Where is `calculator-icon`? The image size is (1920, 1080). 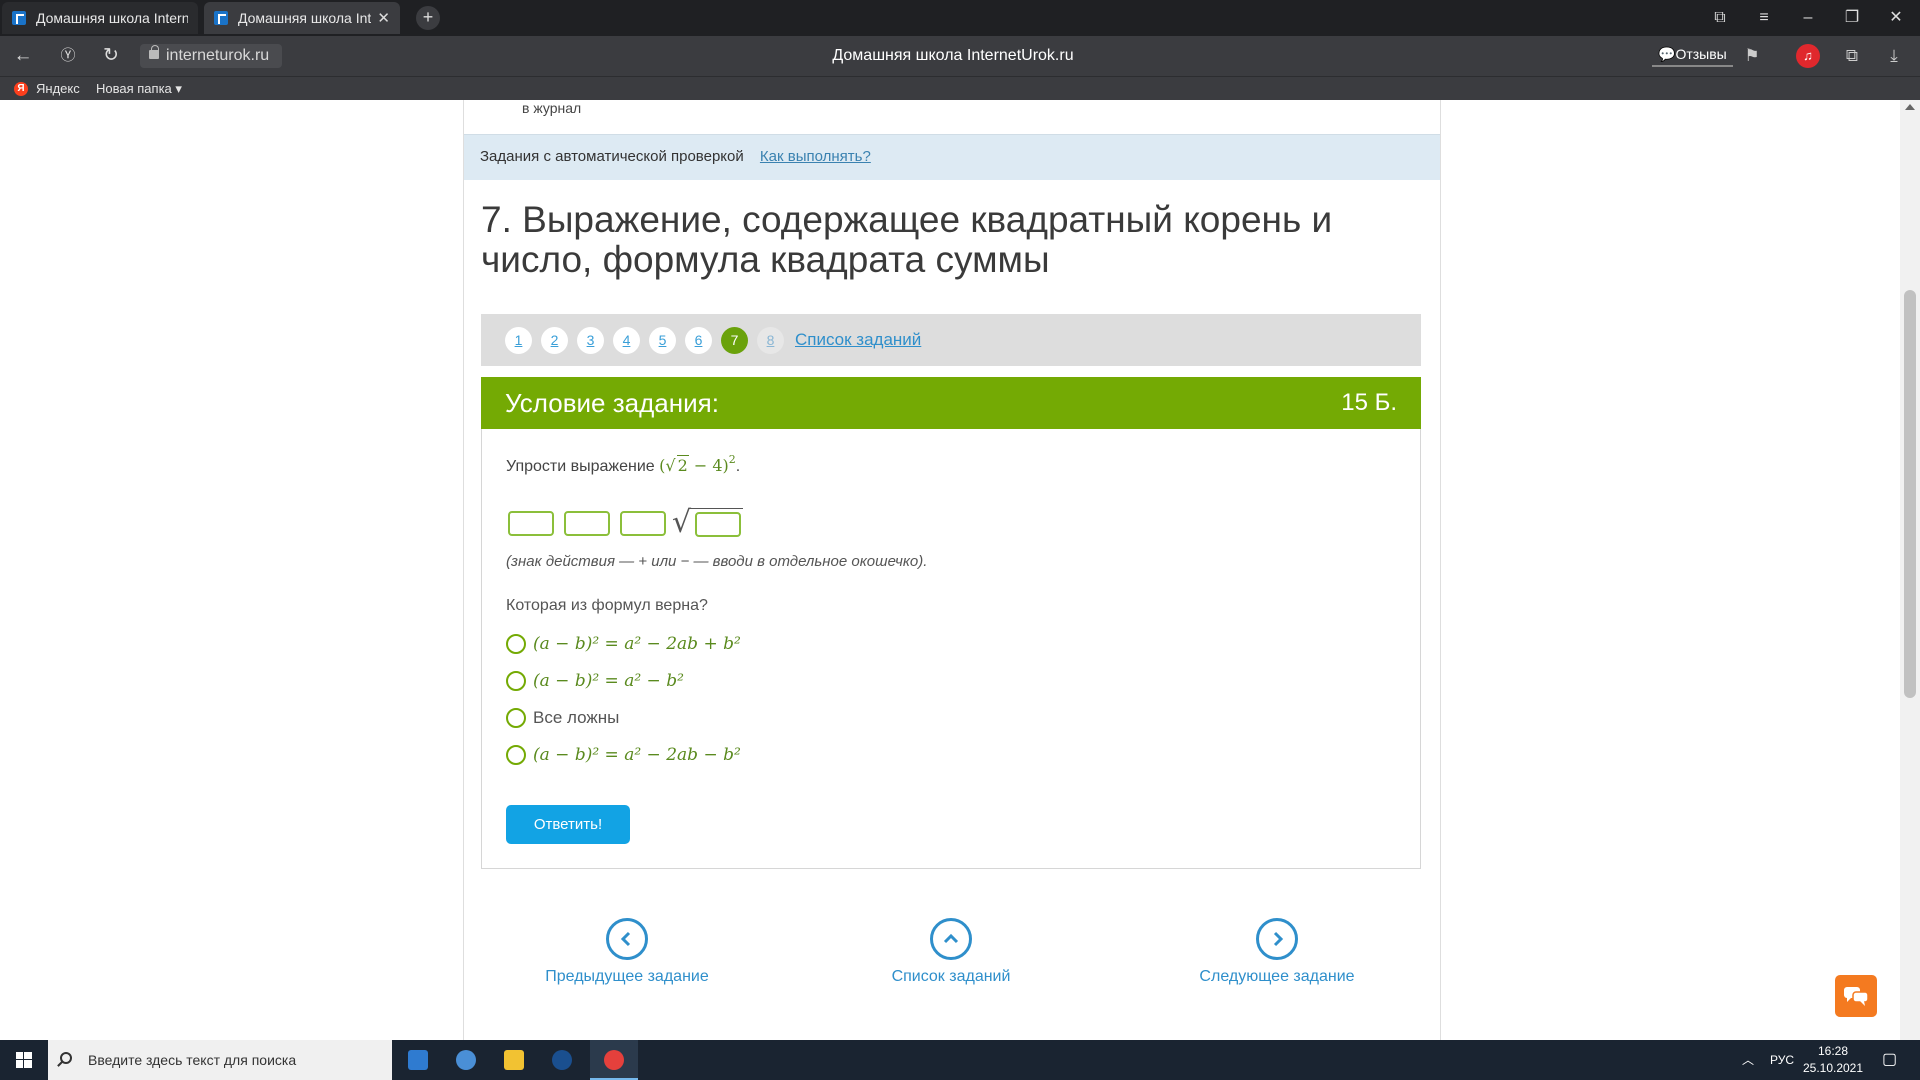 calculator-icon is located at coordinates (418, 1060).